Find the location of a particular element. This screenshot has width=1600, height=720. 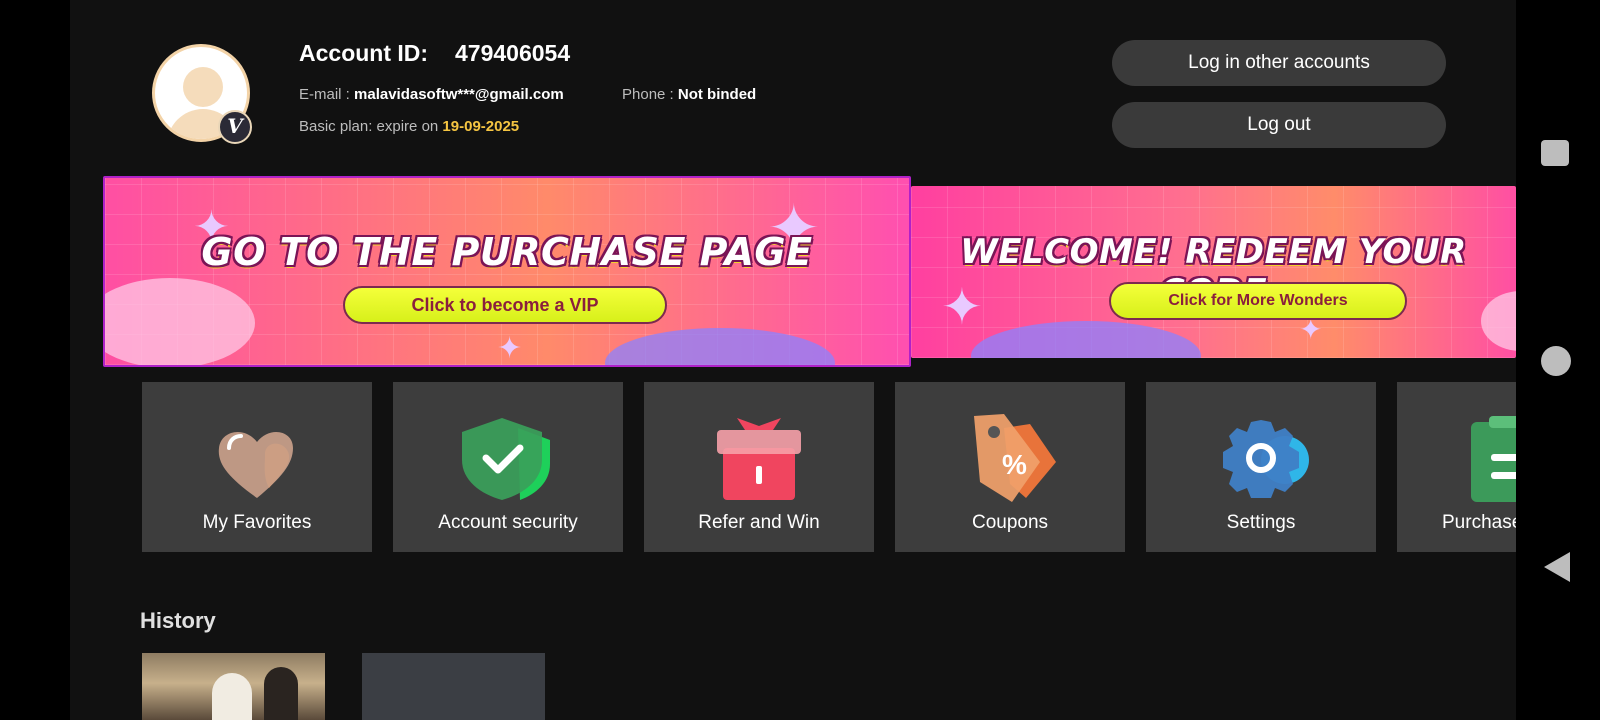

phone-value: Not binded is located at coordinates (717, 94).